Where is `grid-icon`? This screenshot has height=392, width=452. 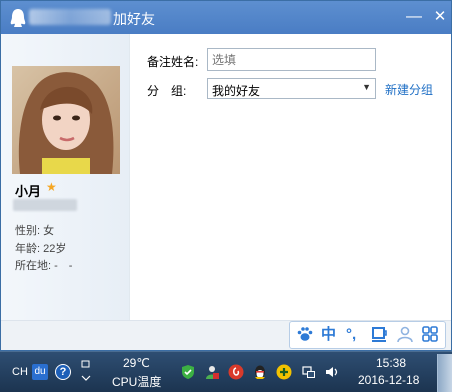
grid-icon is located at coordinates (430, 337).